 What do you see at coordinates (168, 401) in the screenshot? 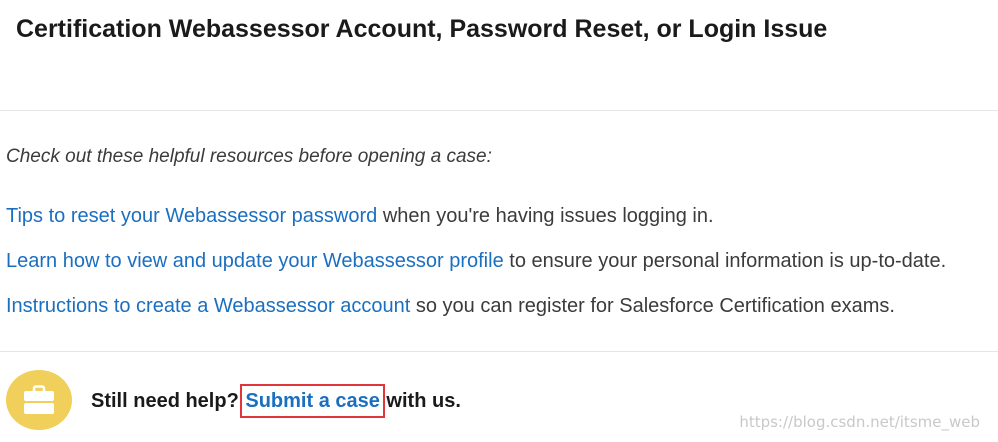
I see `help-prefix: Still need help?` at bounding box center [168, 401].